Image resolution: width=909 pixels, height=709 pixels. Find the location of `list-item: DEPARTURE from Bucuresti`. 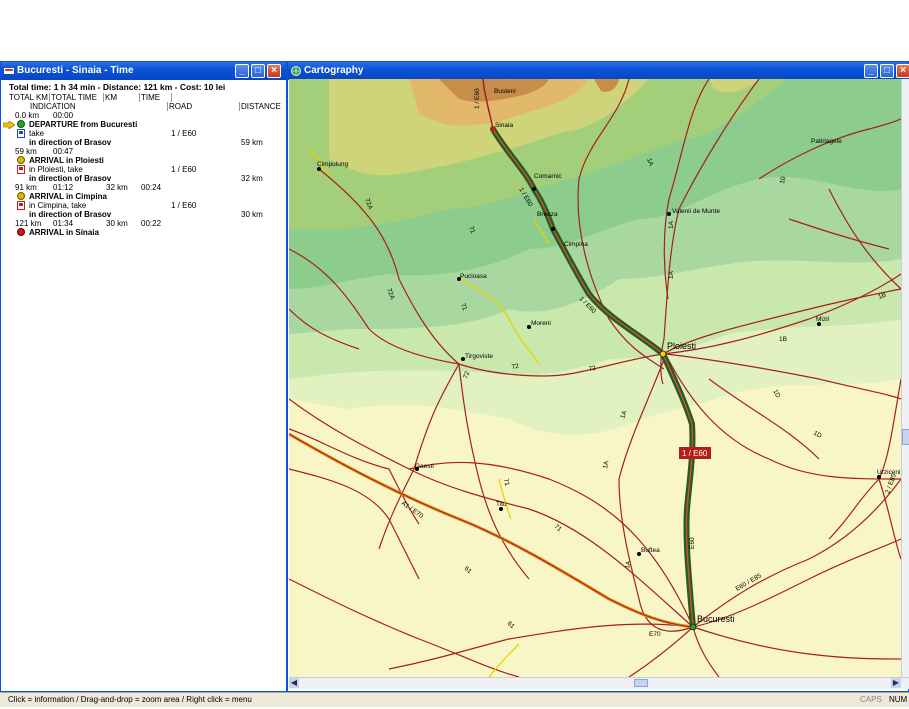

list-item: DEPARTURE from Bucuresti is located at coordinates (141, 124).